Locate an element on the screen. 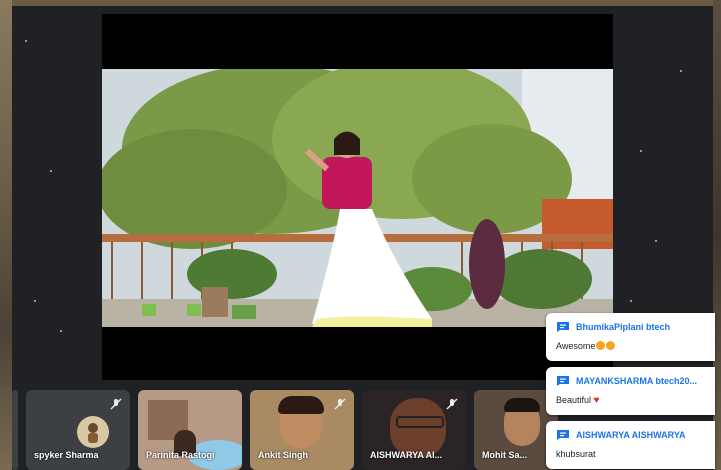 Image resolution: width=721 pixels, height=470 pixels. participant-tile: Ankit Singh is located at coordinates (302, 430).